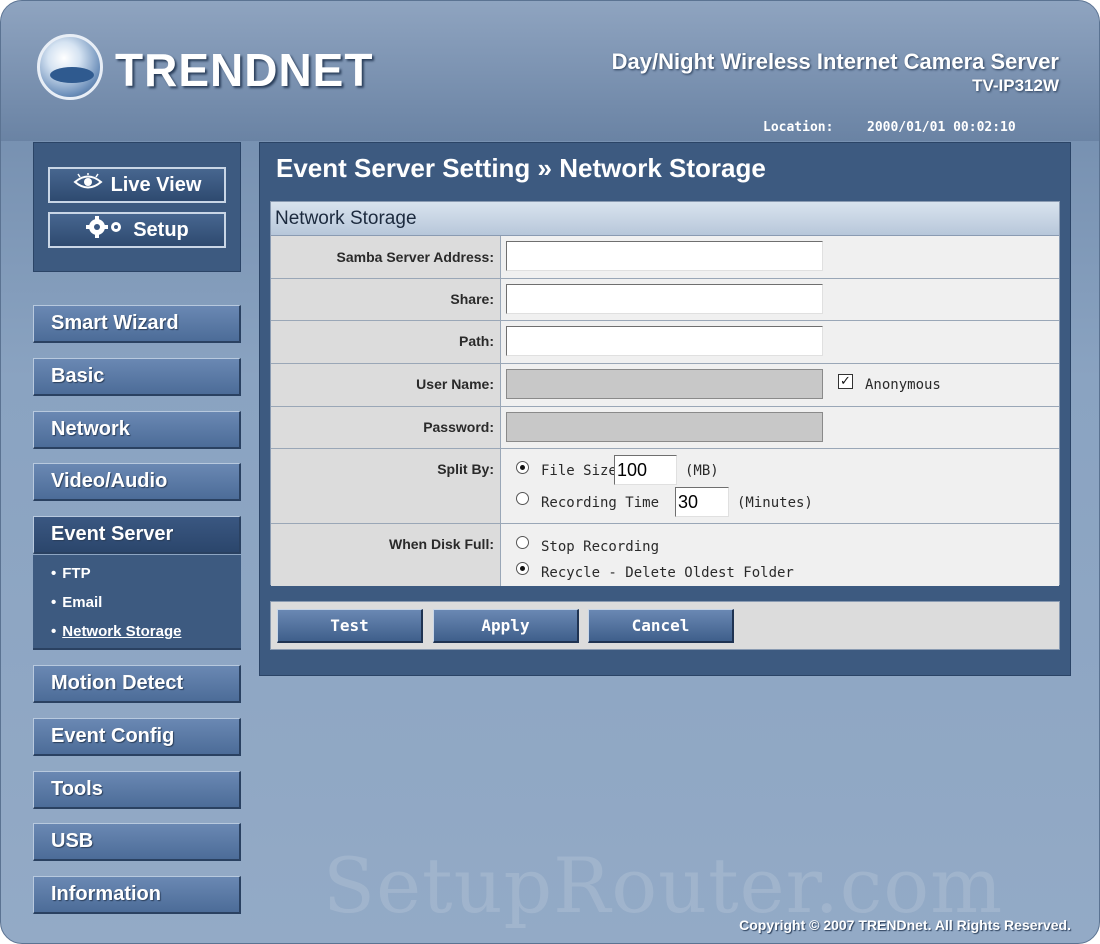  What do you see at coordinates (76, 602) in the screenshot?
I see `submenu-item-email: • Email` at bounding box center [76, 602].